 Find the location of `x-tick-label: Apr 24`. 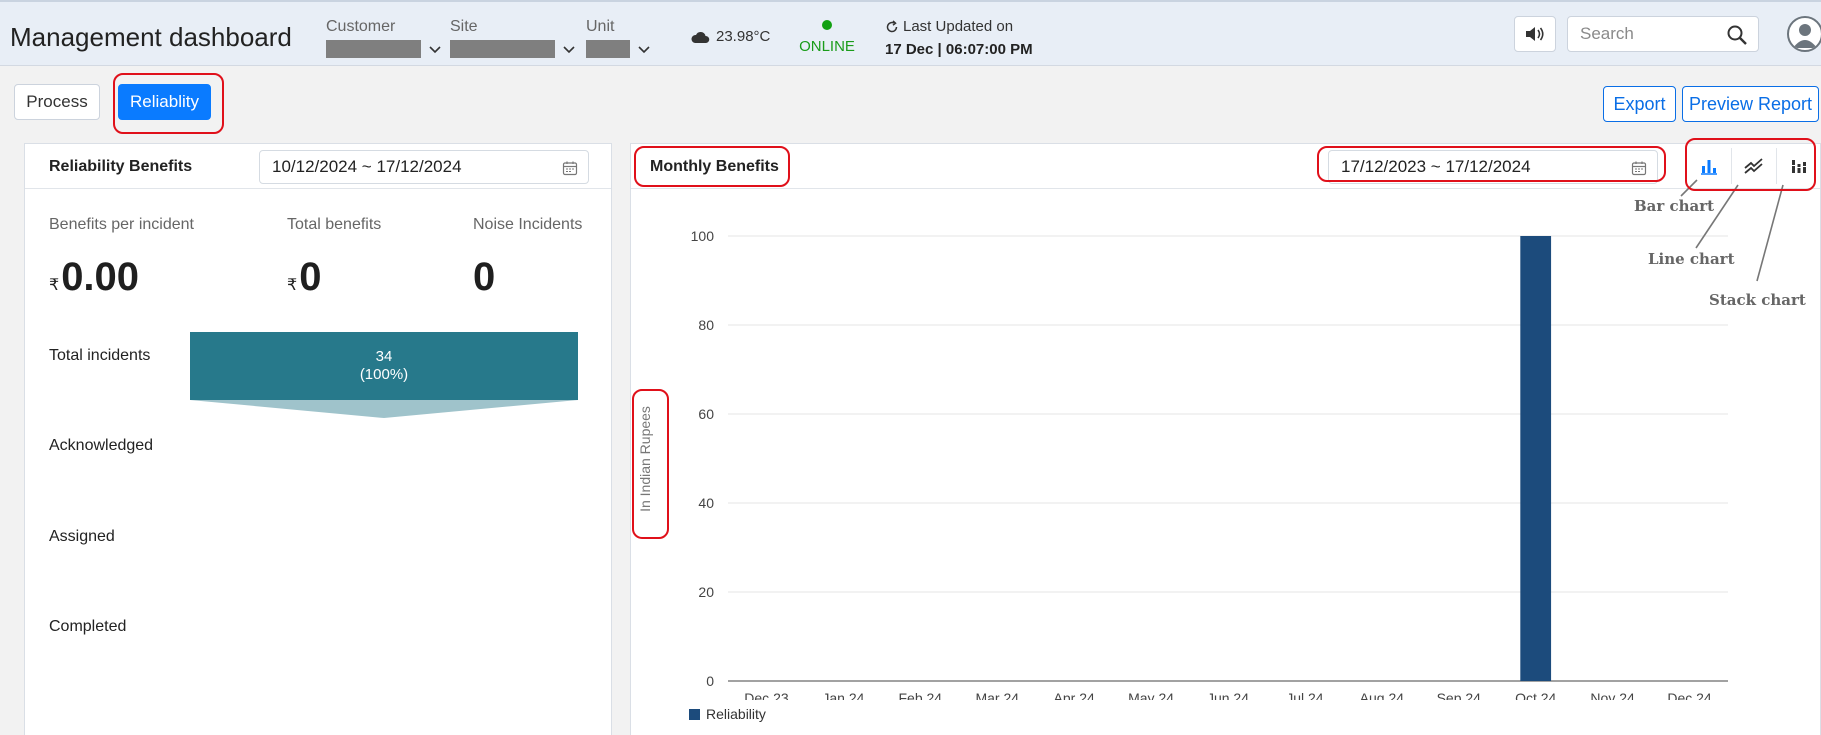

x-tick-label: Apr 24 is located at coordinates (1074, 695).